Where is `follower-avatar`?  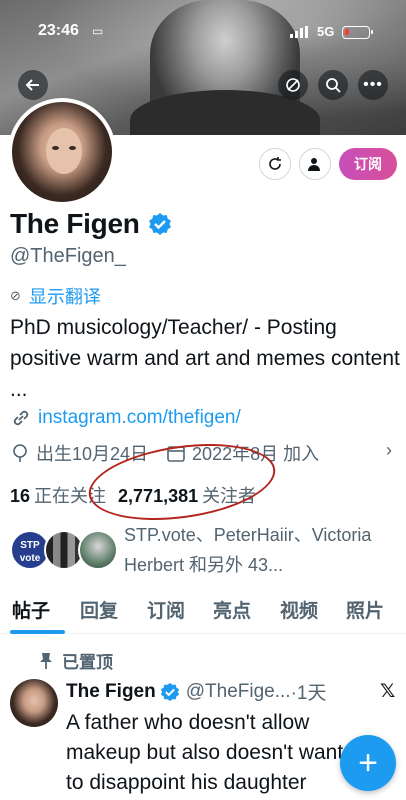
follower-avatar is located at coordinates (98, 550).